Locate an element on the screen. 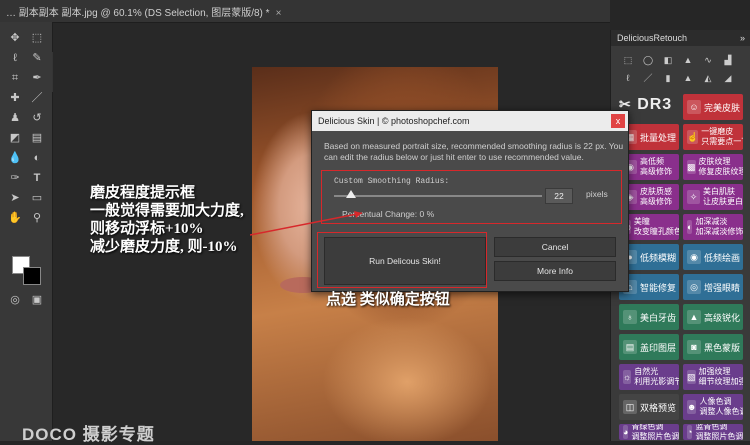  mini-hsl-icon: ◢ is located at coordinates (728, 78).